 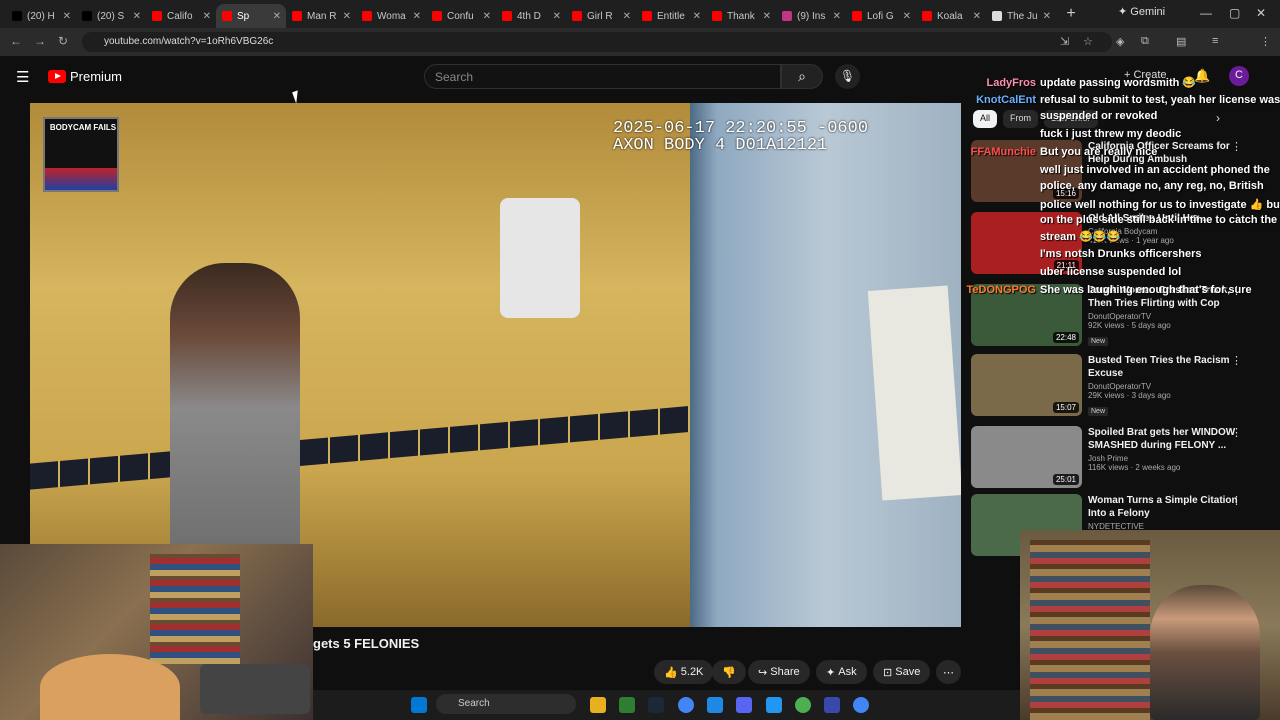 I want to click on app-icon-dock, so click(x=774, y=705).